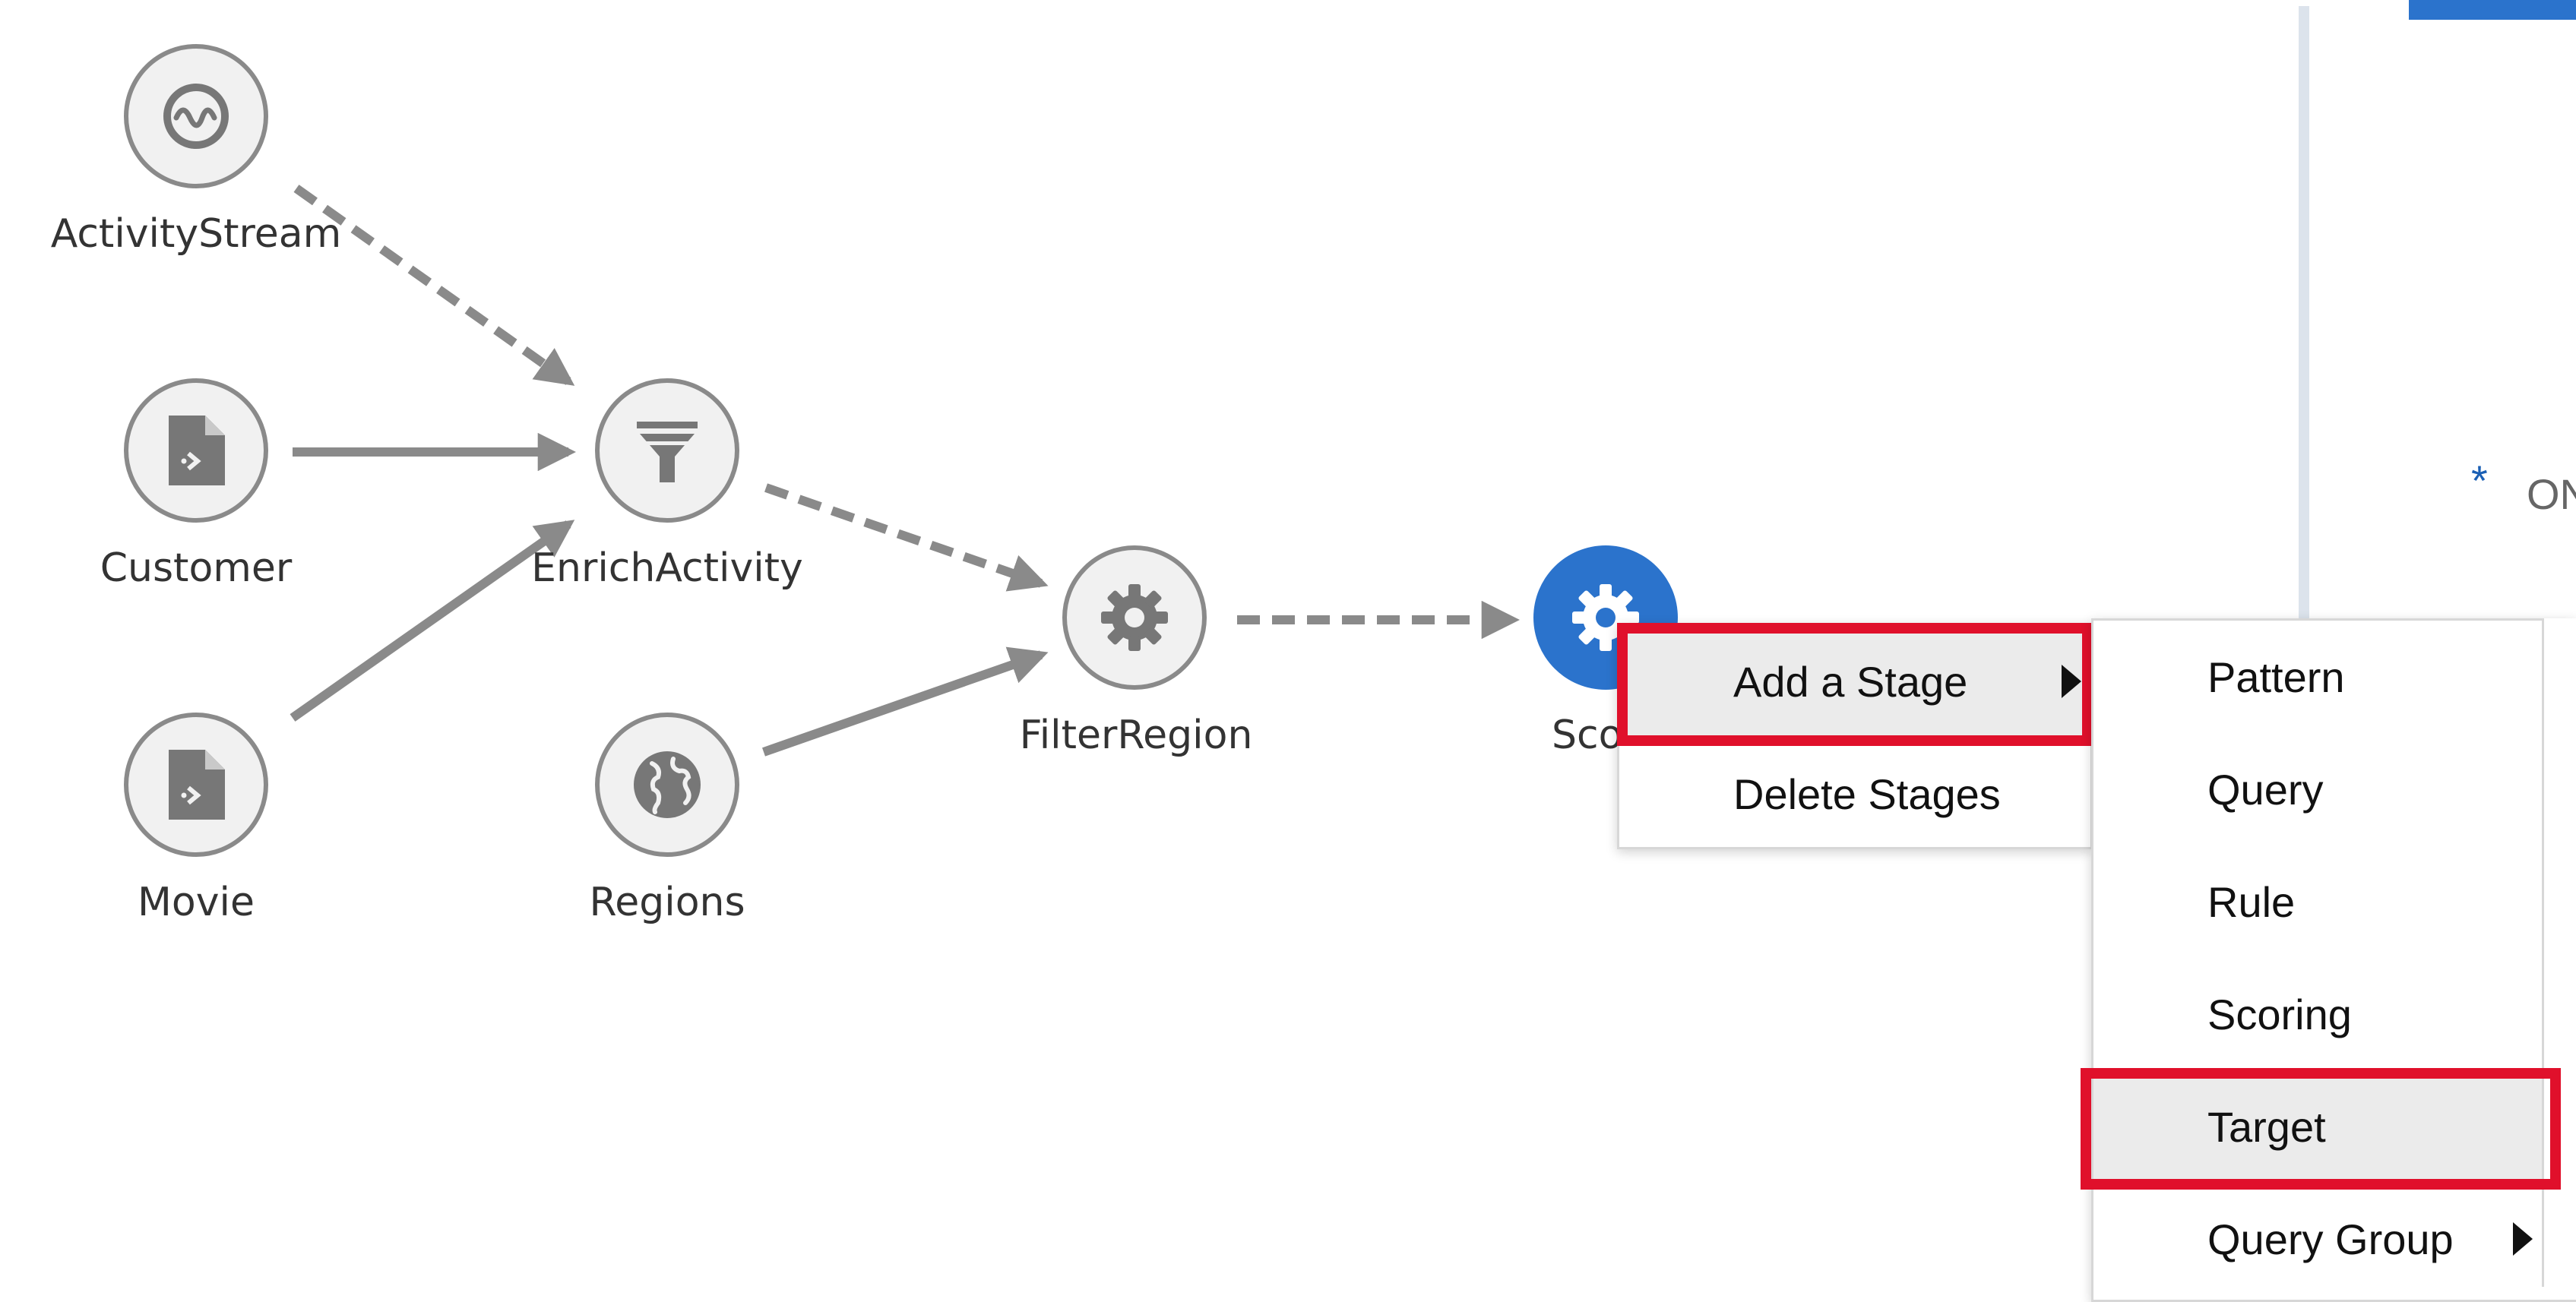 The image size is (2576, 1302). I want to click on submenu-item-label: Query Group, so click(2330, 1239).